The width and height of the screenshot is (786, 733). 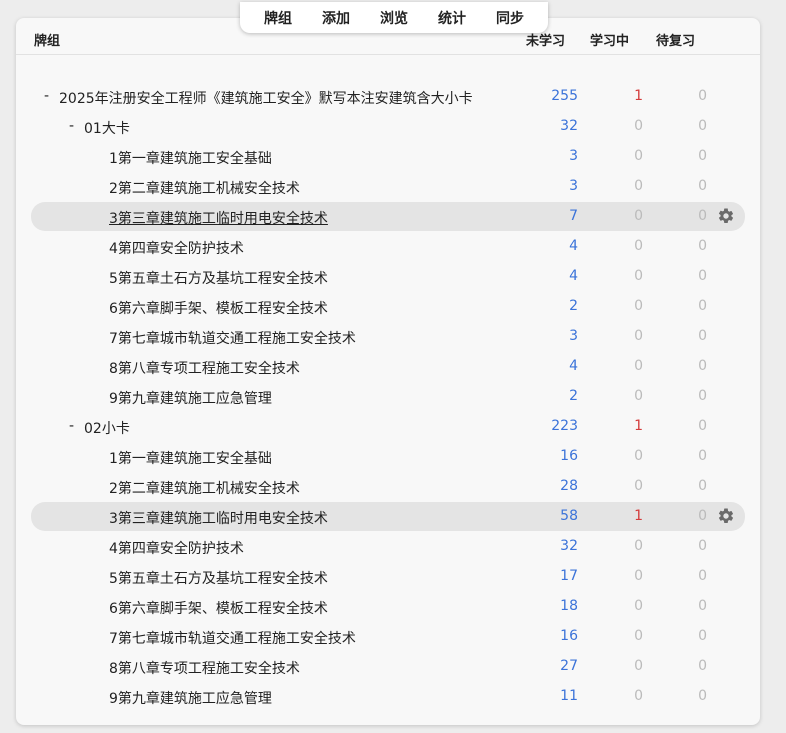 What do you see at coordinates (452, 18) in the screenshot?
I see `toolbar-stats-button: 统计` at bounding box center [452, 18].